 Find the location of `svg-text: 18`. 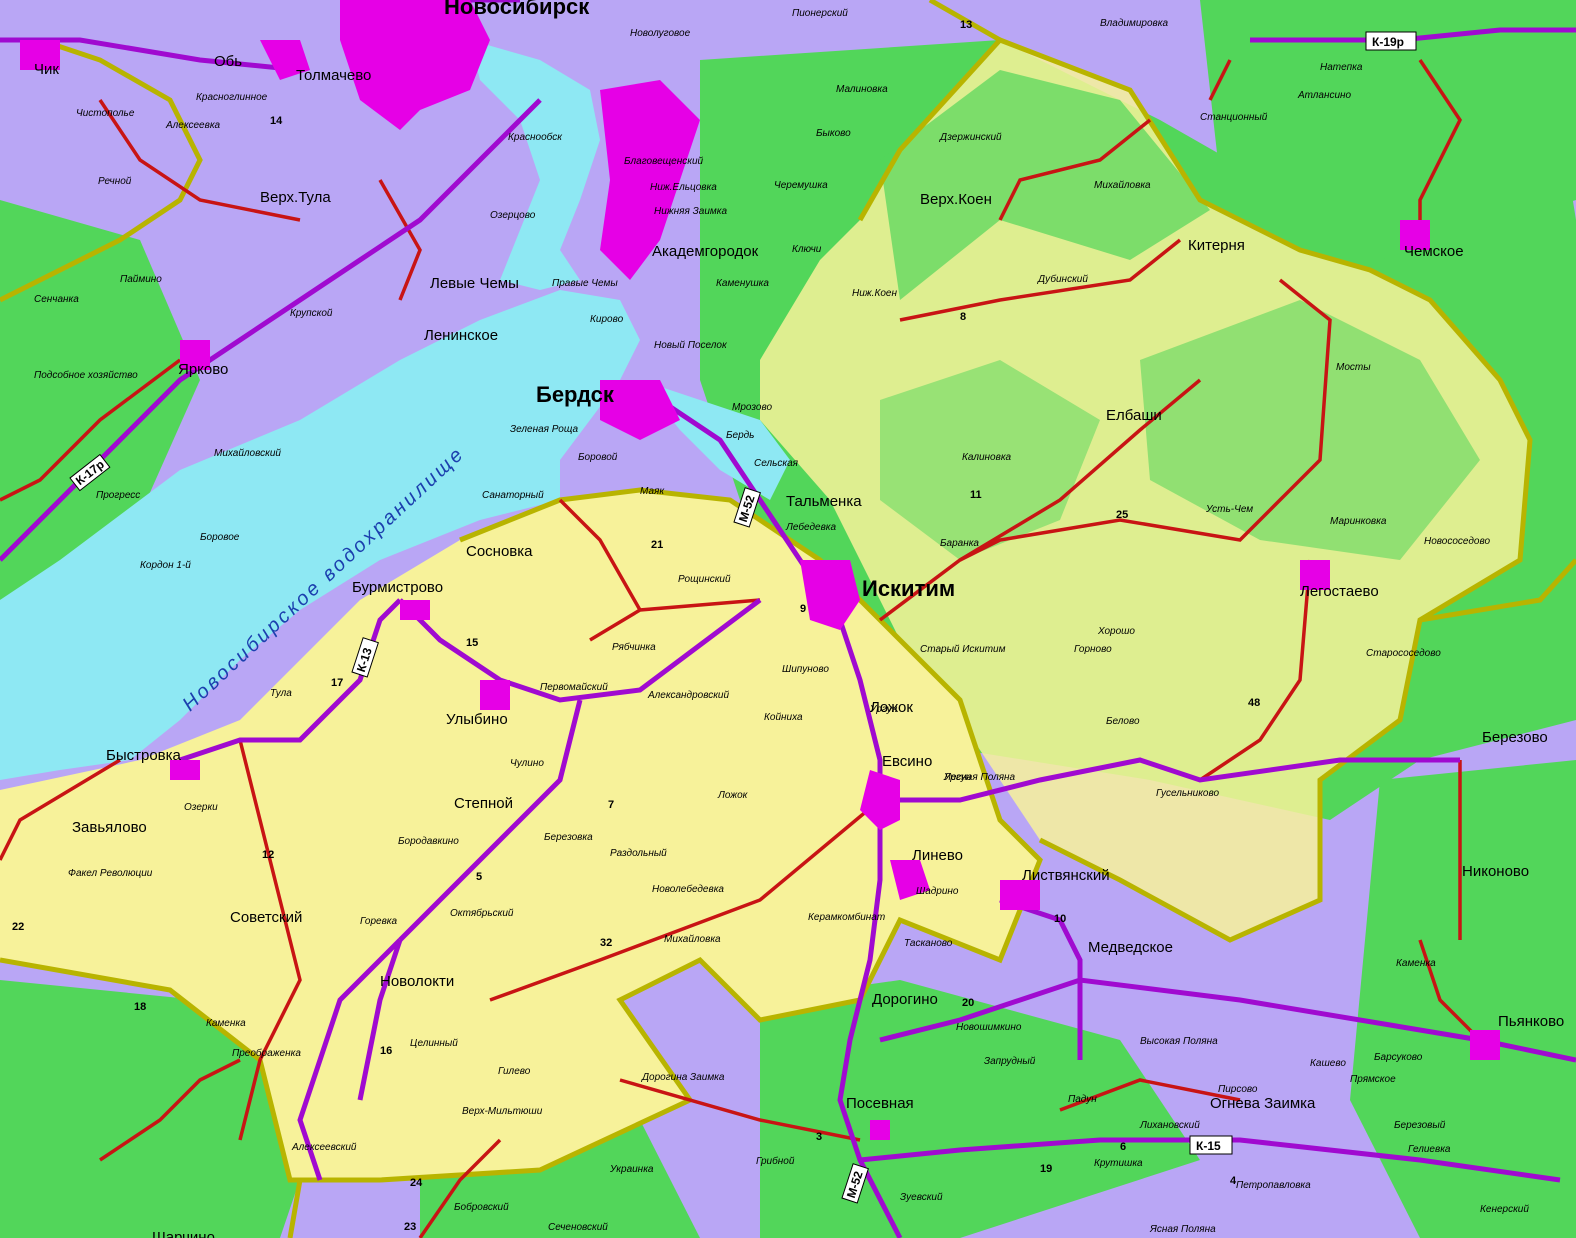

svg-text: 18 is located at coordinates (140, 1007).